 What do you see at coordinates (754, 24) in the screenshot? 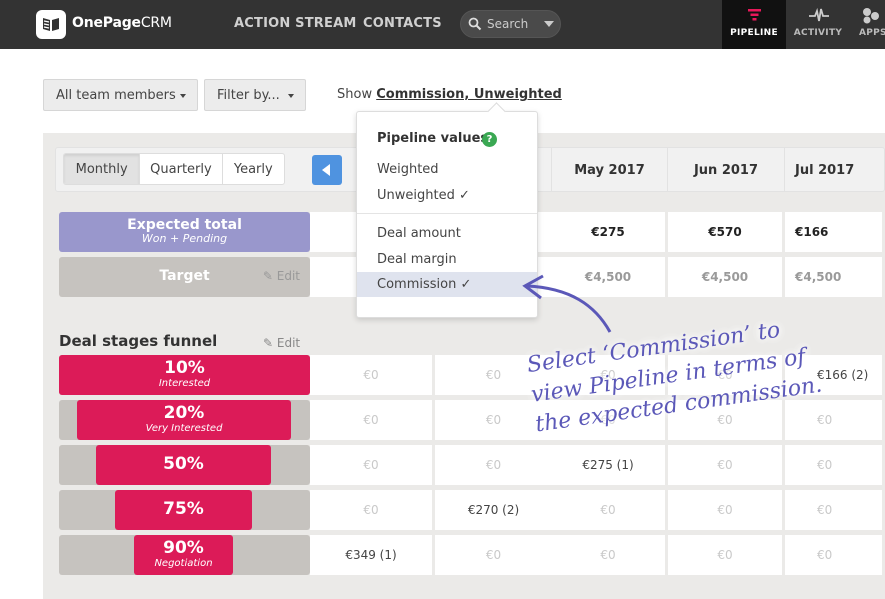
I see `tab-pipeline: PIPELINE` at bounding box center [754, 24].